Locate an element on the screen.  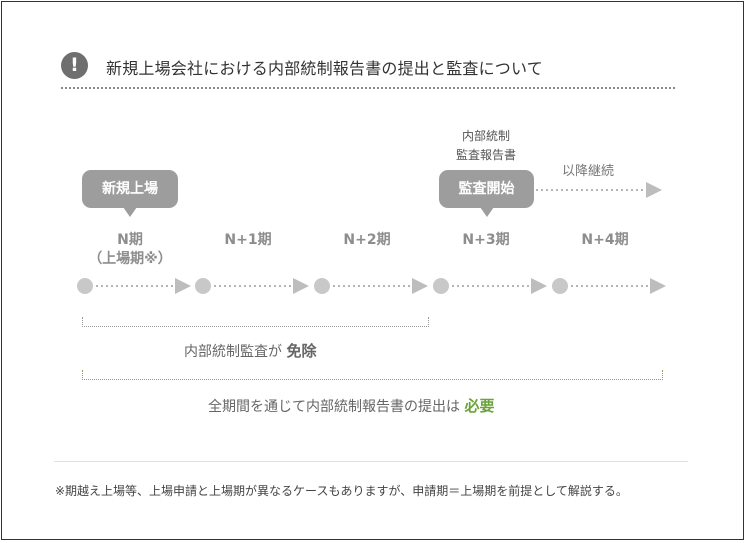
required-caption: 全期間を通じて内部統制報告書の提出は 必要 is located at coordinates (351, 405).